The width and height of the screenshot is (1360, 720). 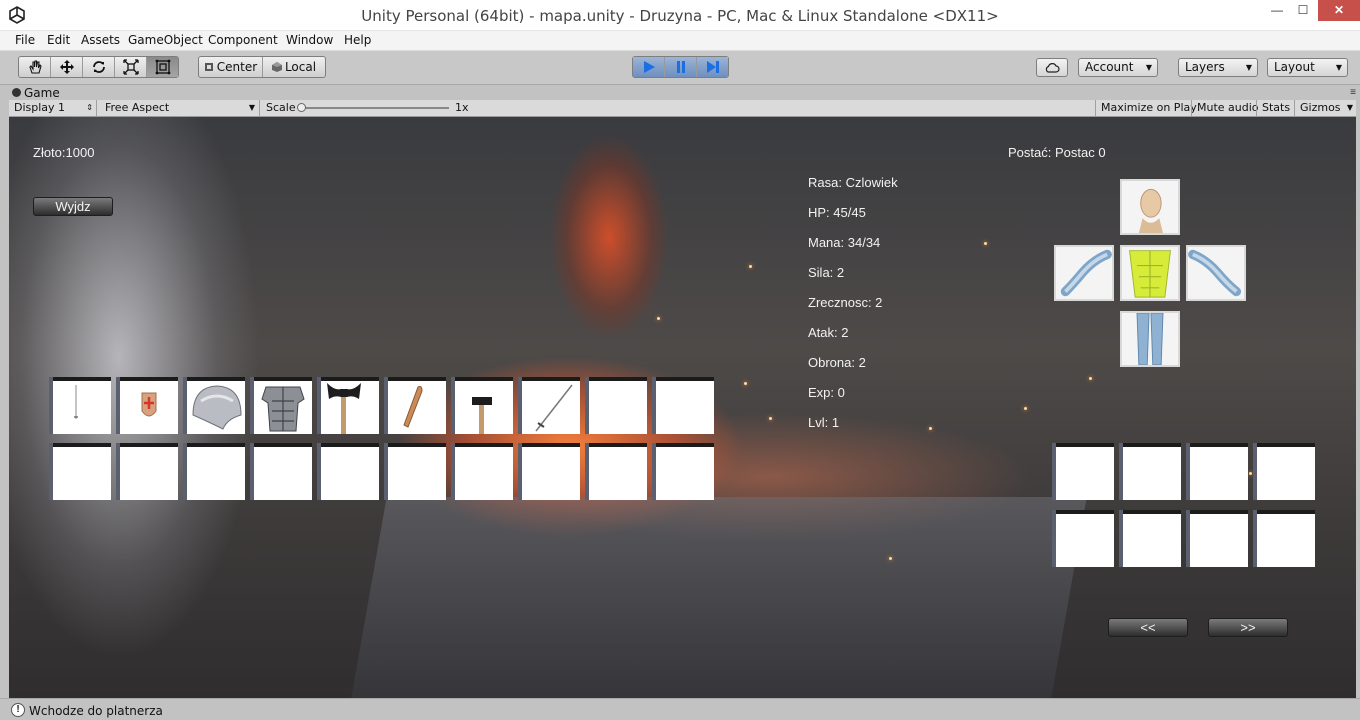 What do you see at coordinates (826, 272) in the screenshot?
I see `stat-strength: Sila: 2` at bounding box center [826, 272].